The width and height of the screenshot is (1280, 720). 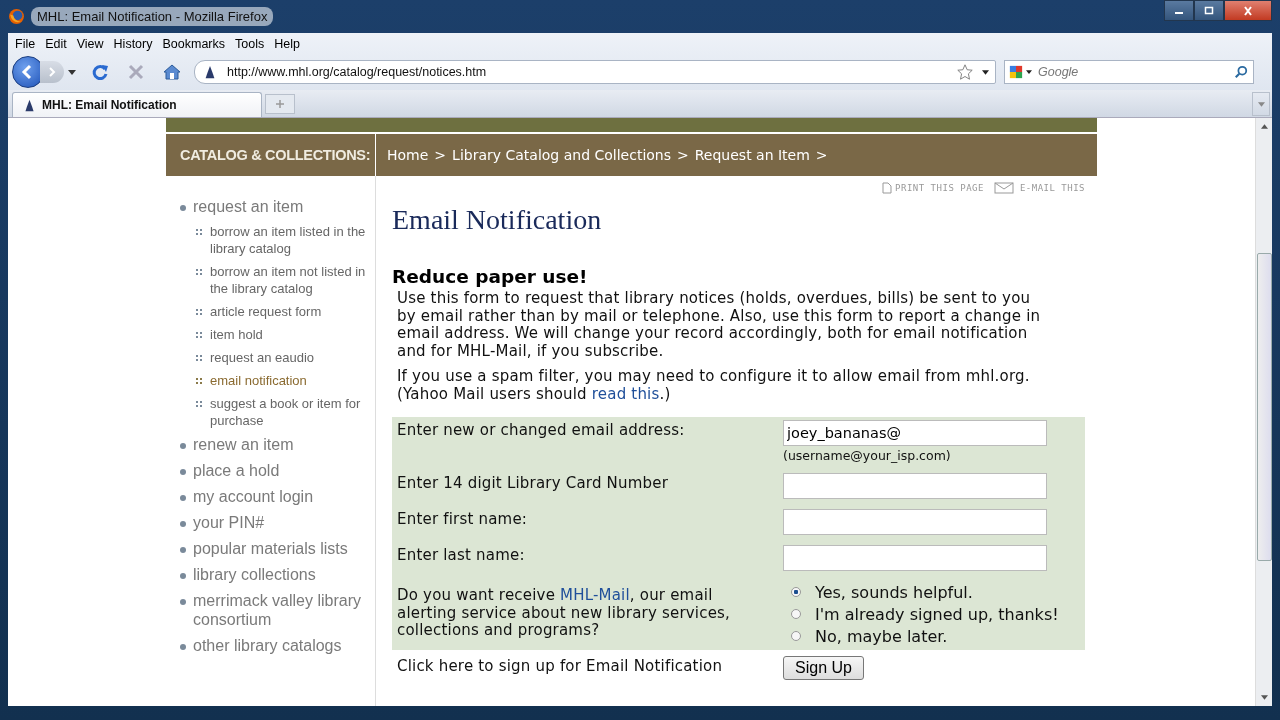 I want to click on menu-item: Edit, so click(x=56, y=43).